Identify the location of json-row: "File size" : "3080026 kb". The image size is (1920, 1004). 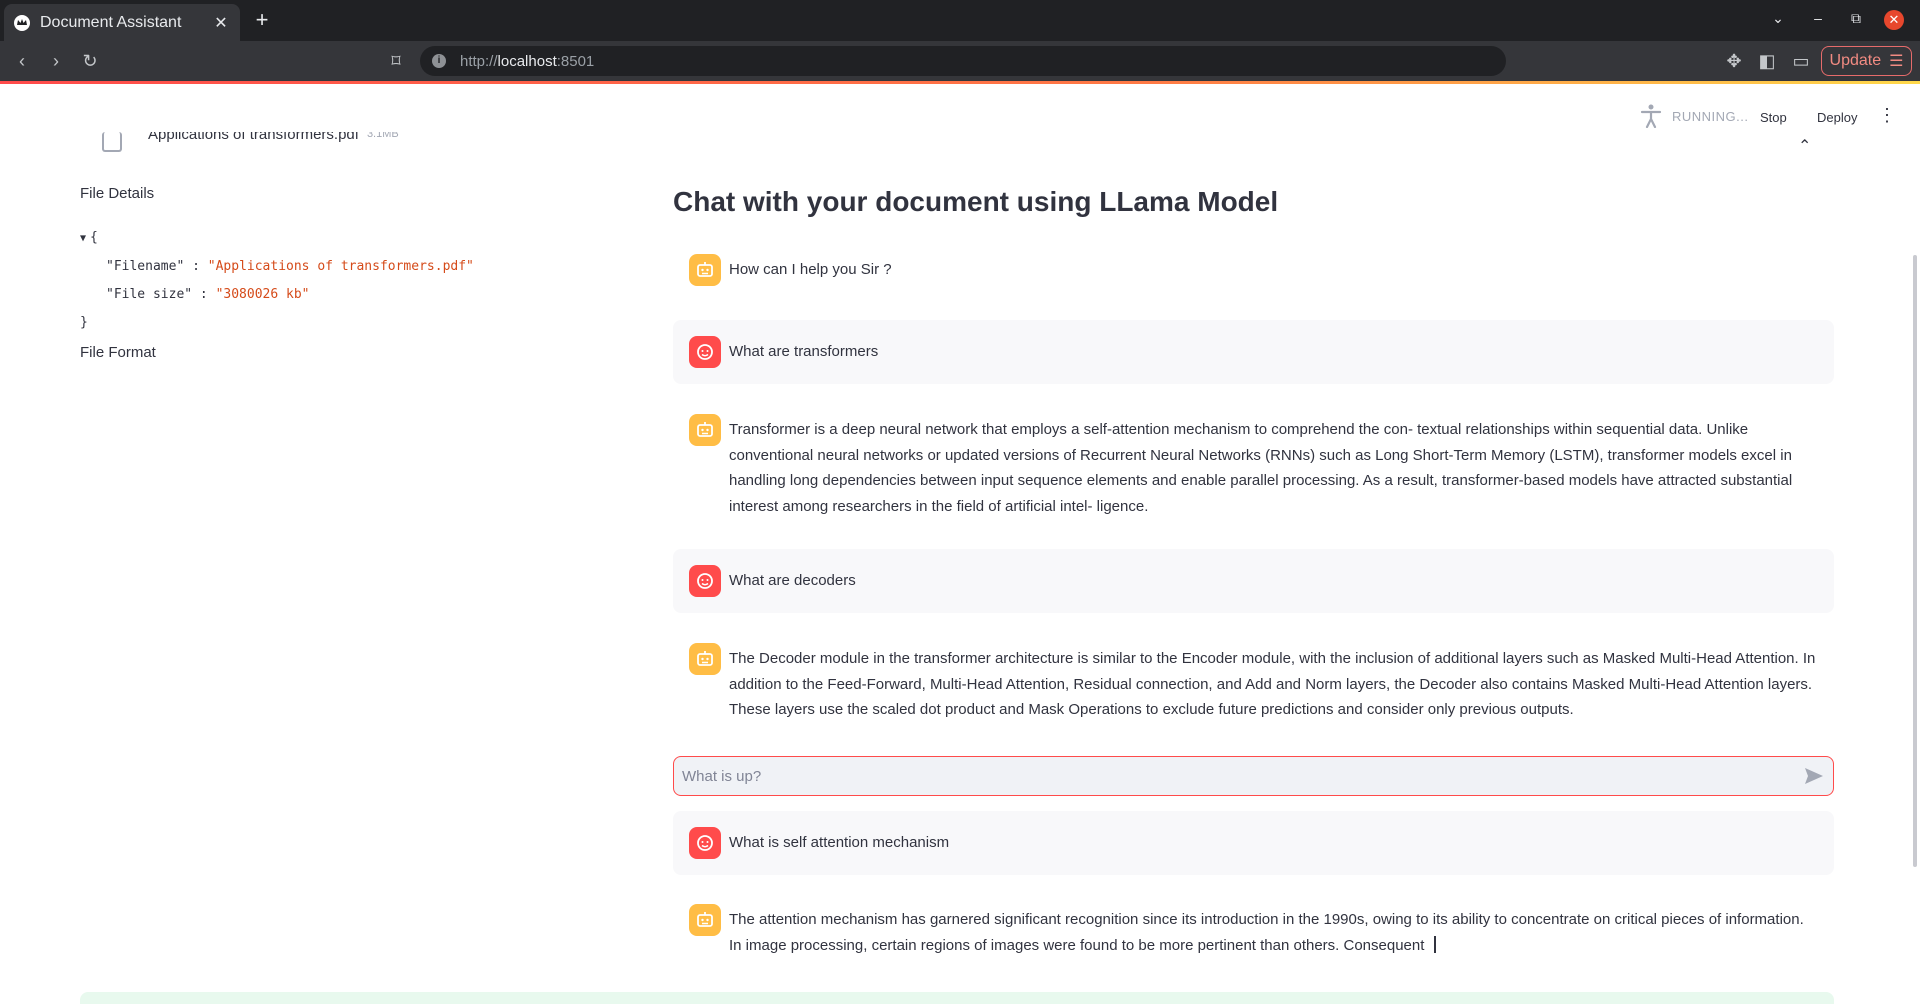
(208, 294).